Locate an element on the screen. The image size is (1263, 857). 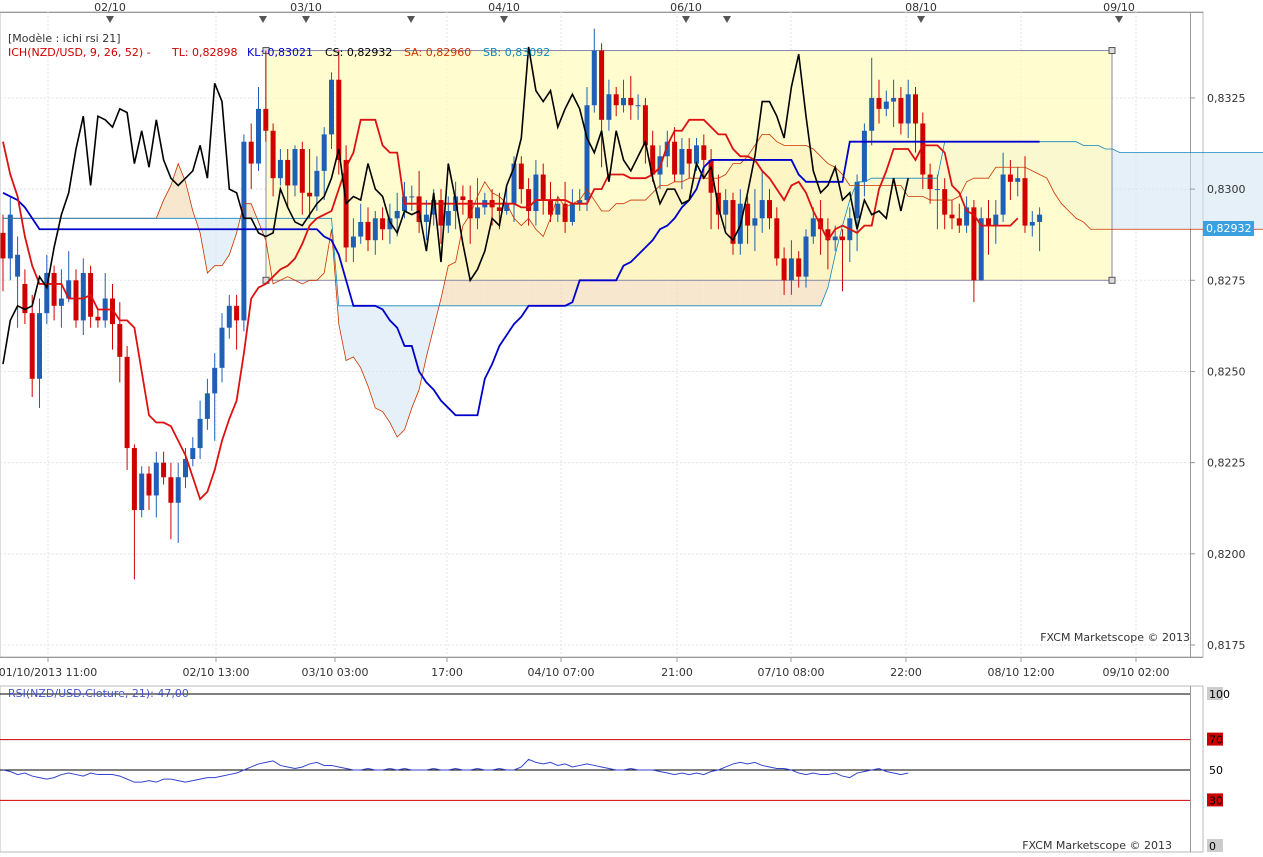
rsi-watermark: FXCM Marketscope © 2013 is located at coordinates (1097, 845).